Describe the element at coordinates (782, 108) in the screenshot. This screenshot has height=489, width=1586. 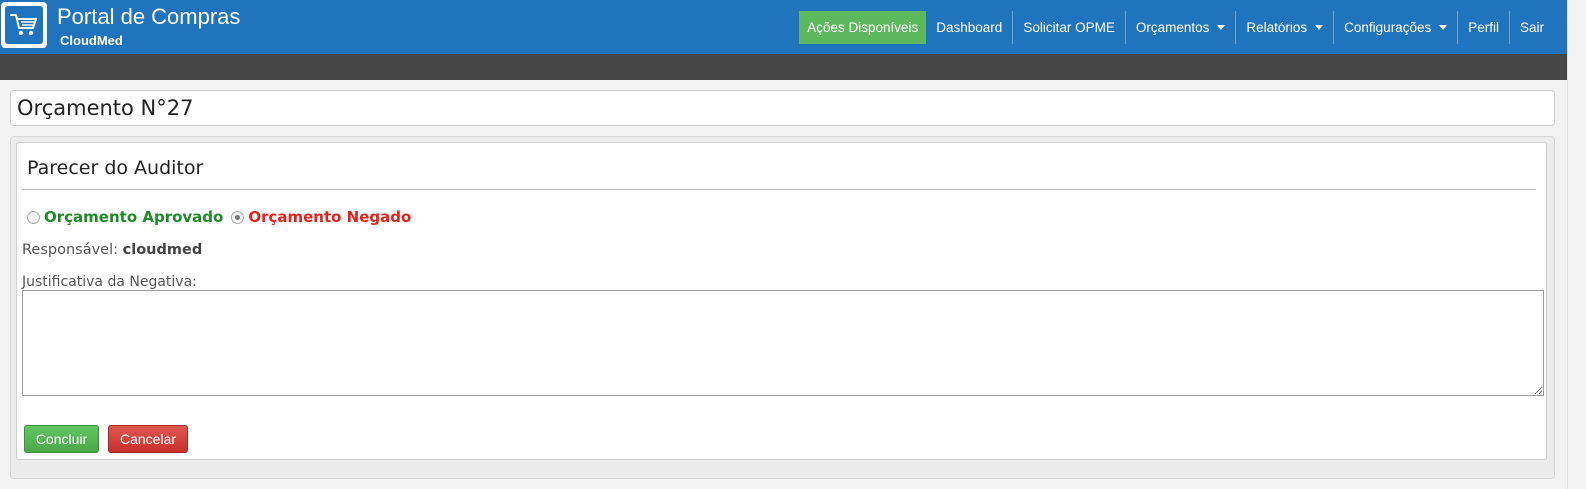
I see `title-panel: Orçamento N°27` at that location.